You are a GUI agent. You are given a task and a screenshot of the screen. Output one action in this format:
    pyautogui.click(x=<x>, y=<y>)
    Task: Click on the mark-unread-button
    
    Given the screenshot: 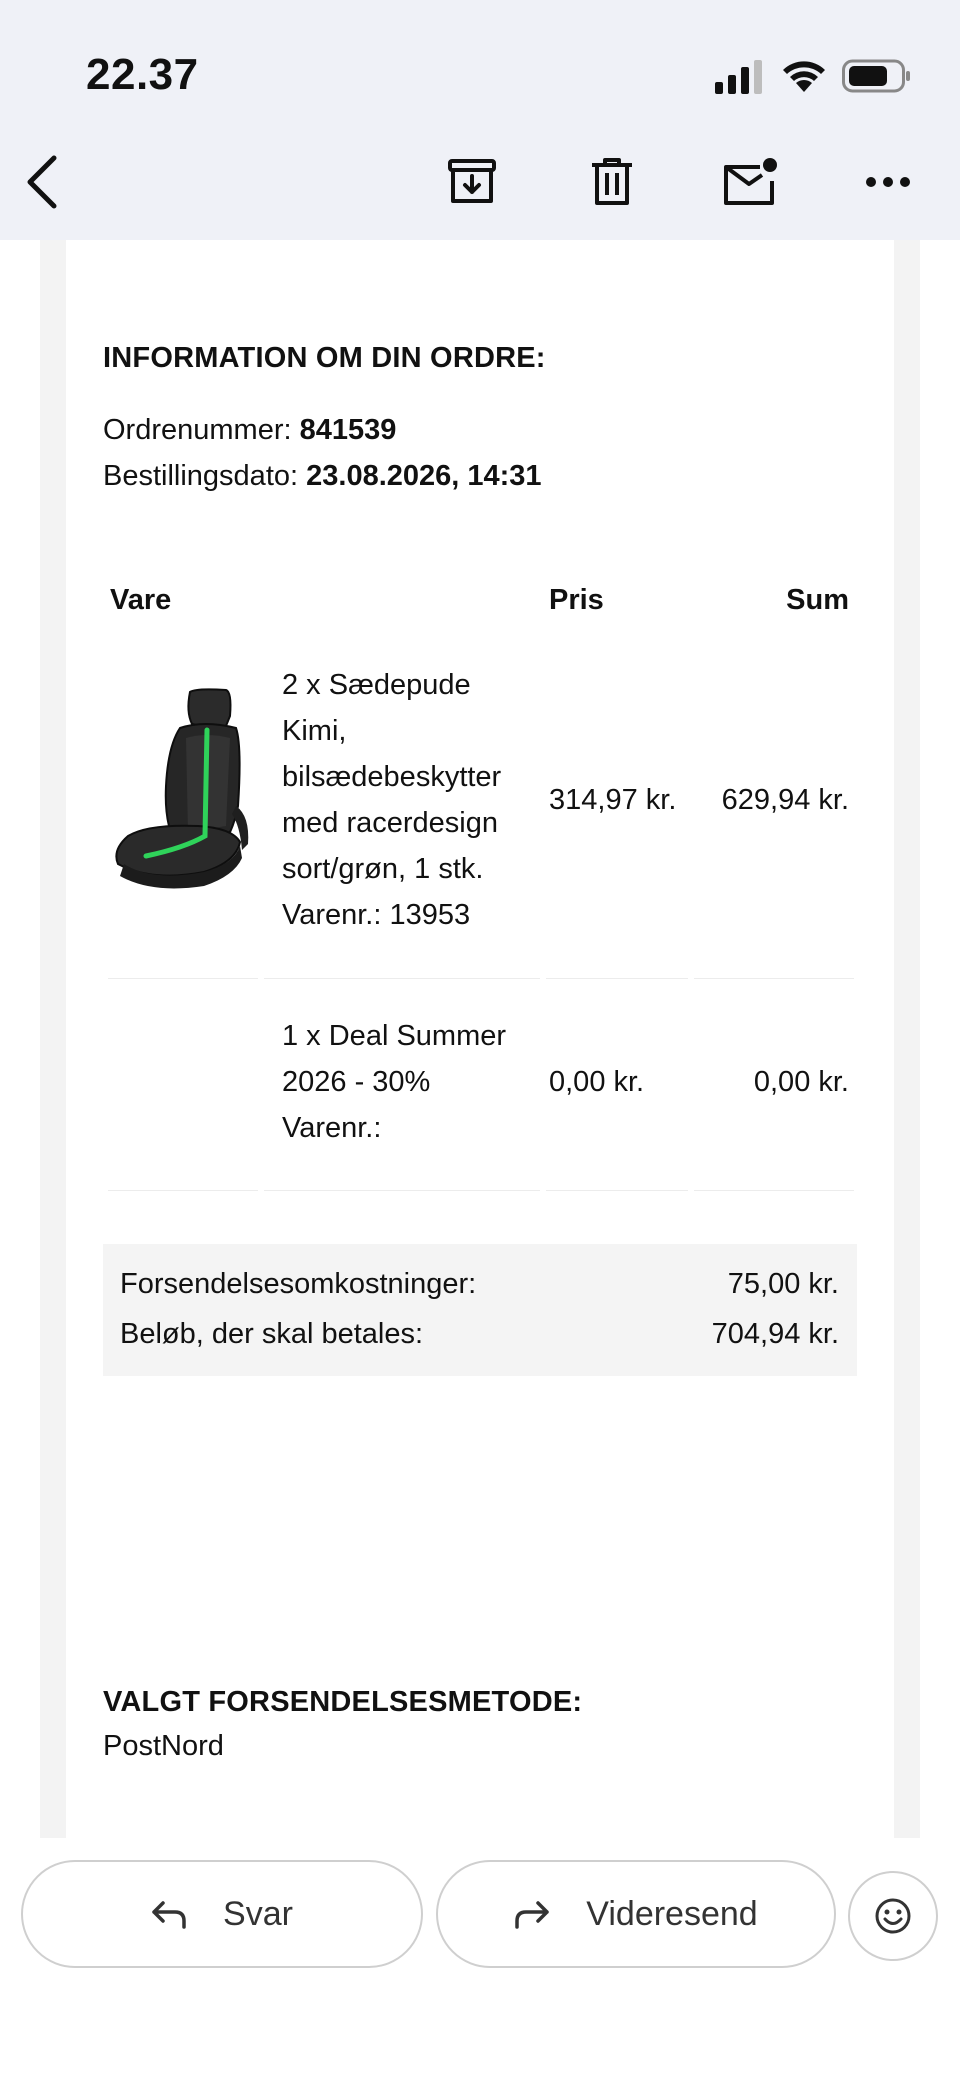 What is the action you would take?
    pyautogui.click(x=750, y=182)
    